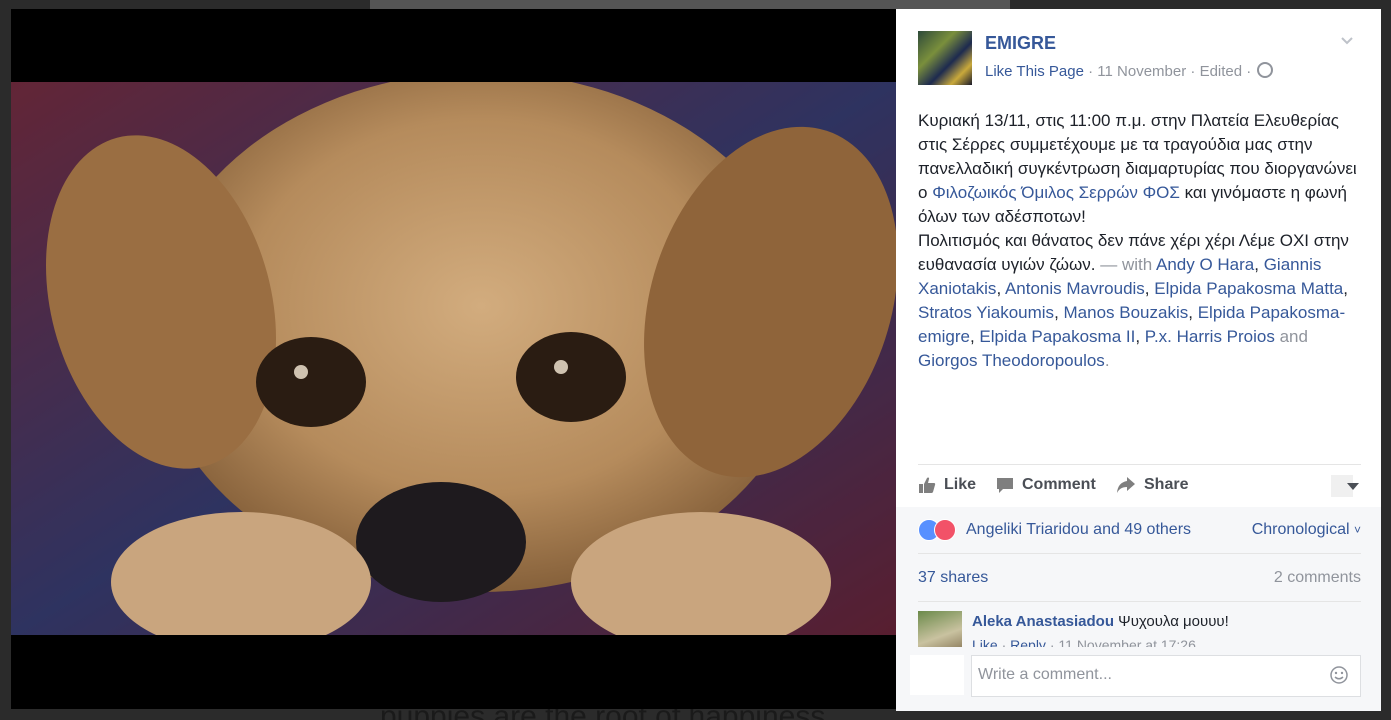  What do you see at coordinates (1011, 360) in the screenshot?
I see `tag-link: Giorgos Theodoropoulos` at bounding box center [1011, 360].